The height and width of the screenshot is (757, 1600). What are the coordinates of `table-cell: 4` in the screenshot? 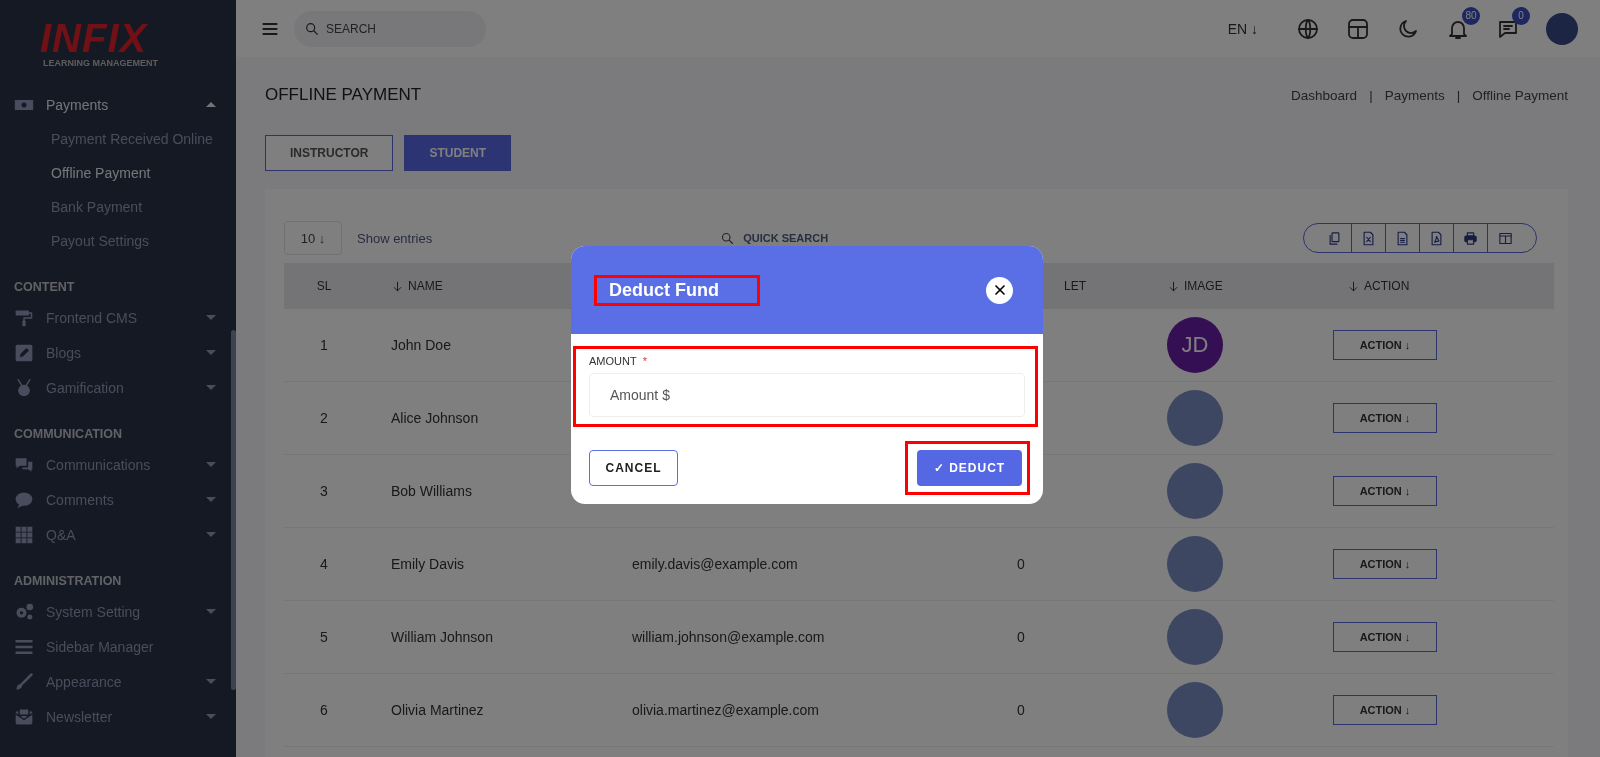 It's located at (324, 564).